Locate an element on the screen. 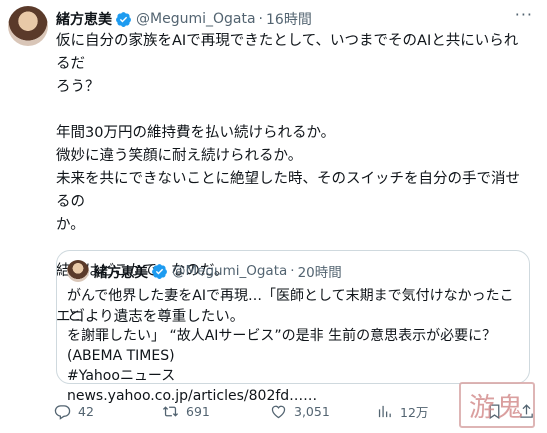 This screenshot has height=433, width=547. views-button: 12万 is located at coordinates (402, 411).